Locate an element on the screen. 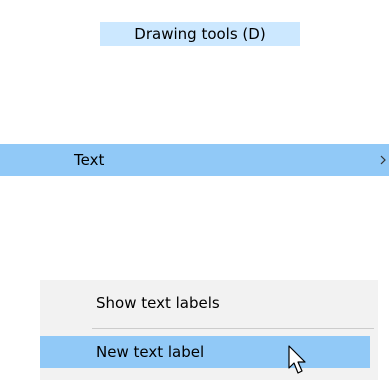 The height and width of the screenshot is (381, 389). menu-separator is located at coordinates (233, 328).